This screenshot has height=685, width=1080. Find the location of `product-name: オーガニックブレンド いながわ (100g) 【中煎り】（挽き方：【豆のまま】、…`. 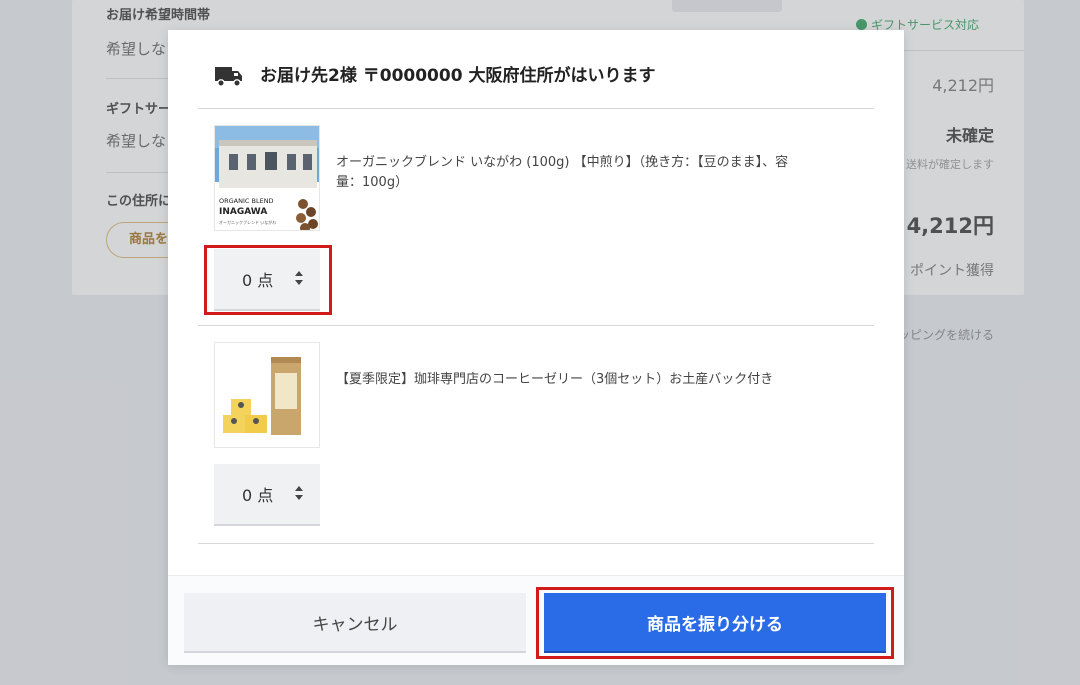

product-name: オーガニックブレンド いながわ (100g) 【中煎り】（挽き方：【豆のまま】、… is located at coordinates (562, 172).